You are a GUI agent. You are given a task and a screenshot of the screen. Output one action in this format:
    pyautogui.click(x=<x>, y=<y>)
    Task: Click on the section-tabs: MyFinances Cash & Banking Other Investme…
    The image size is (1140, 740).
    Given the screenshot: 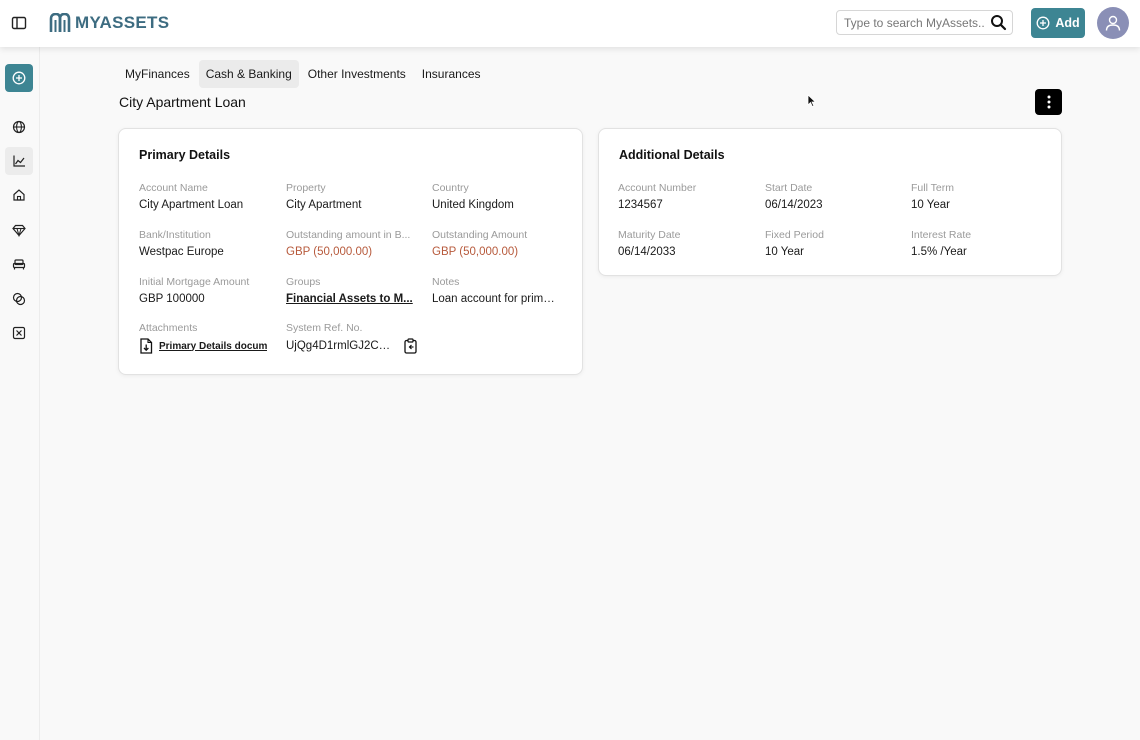 What is the action you would take?
    pyautogui.click(x=304, y=74)
    